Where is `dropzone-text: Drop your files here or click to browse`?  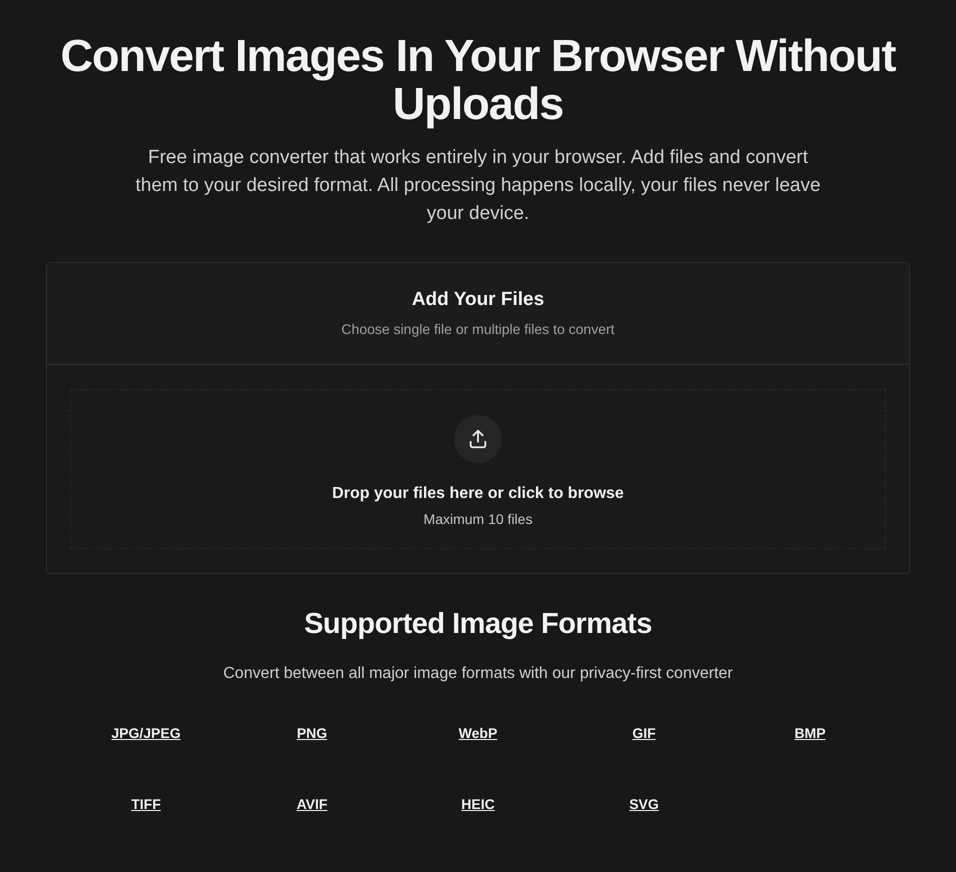 dropzone-text: Drop your files here or click to browse is located at coordinates (478, 494).